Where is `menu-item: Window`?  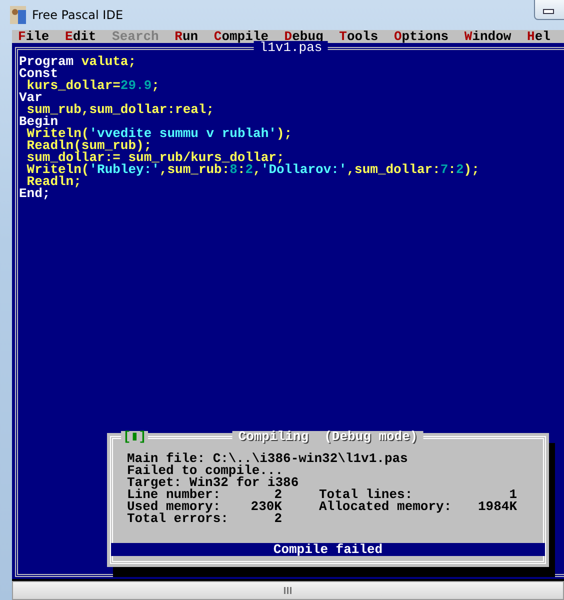 menu-item: Window is located at coordinates (489, 36).